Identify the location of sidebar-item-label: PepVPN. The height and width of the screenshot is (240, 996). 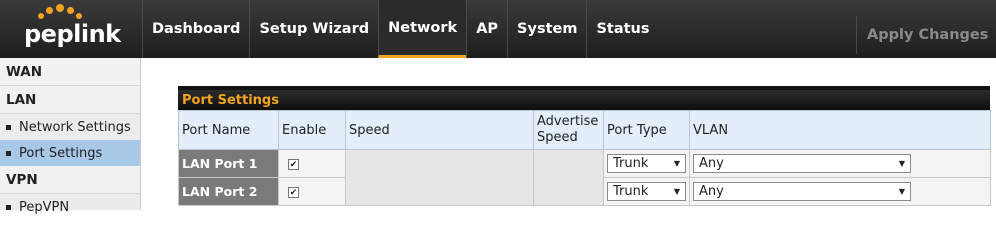
(44, 207).